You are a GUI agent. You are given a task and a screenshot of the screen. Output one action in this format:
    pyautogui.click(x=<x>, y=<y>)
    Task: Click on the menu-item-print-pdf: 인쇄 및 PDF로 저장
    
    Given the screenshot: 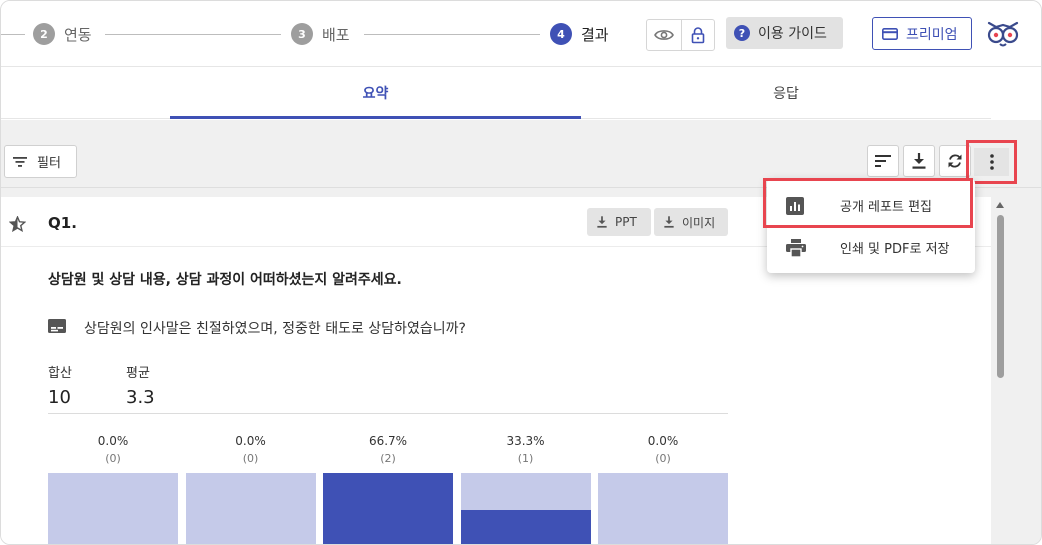 What is the action you would take?
    pyautogui.click(x=871, y=247)
    